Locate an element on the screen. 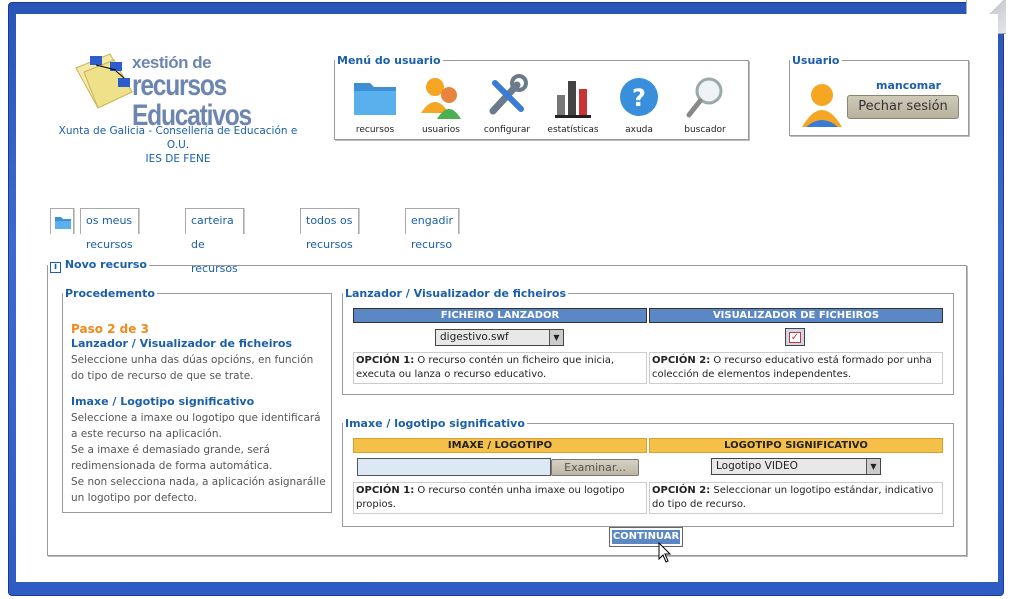  image-col1-header: IMAXE / LOGOTIPO is located at coordinates (500, 445).